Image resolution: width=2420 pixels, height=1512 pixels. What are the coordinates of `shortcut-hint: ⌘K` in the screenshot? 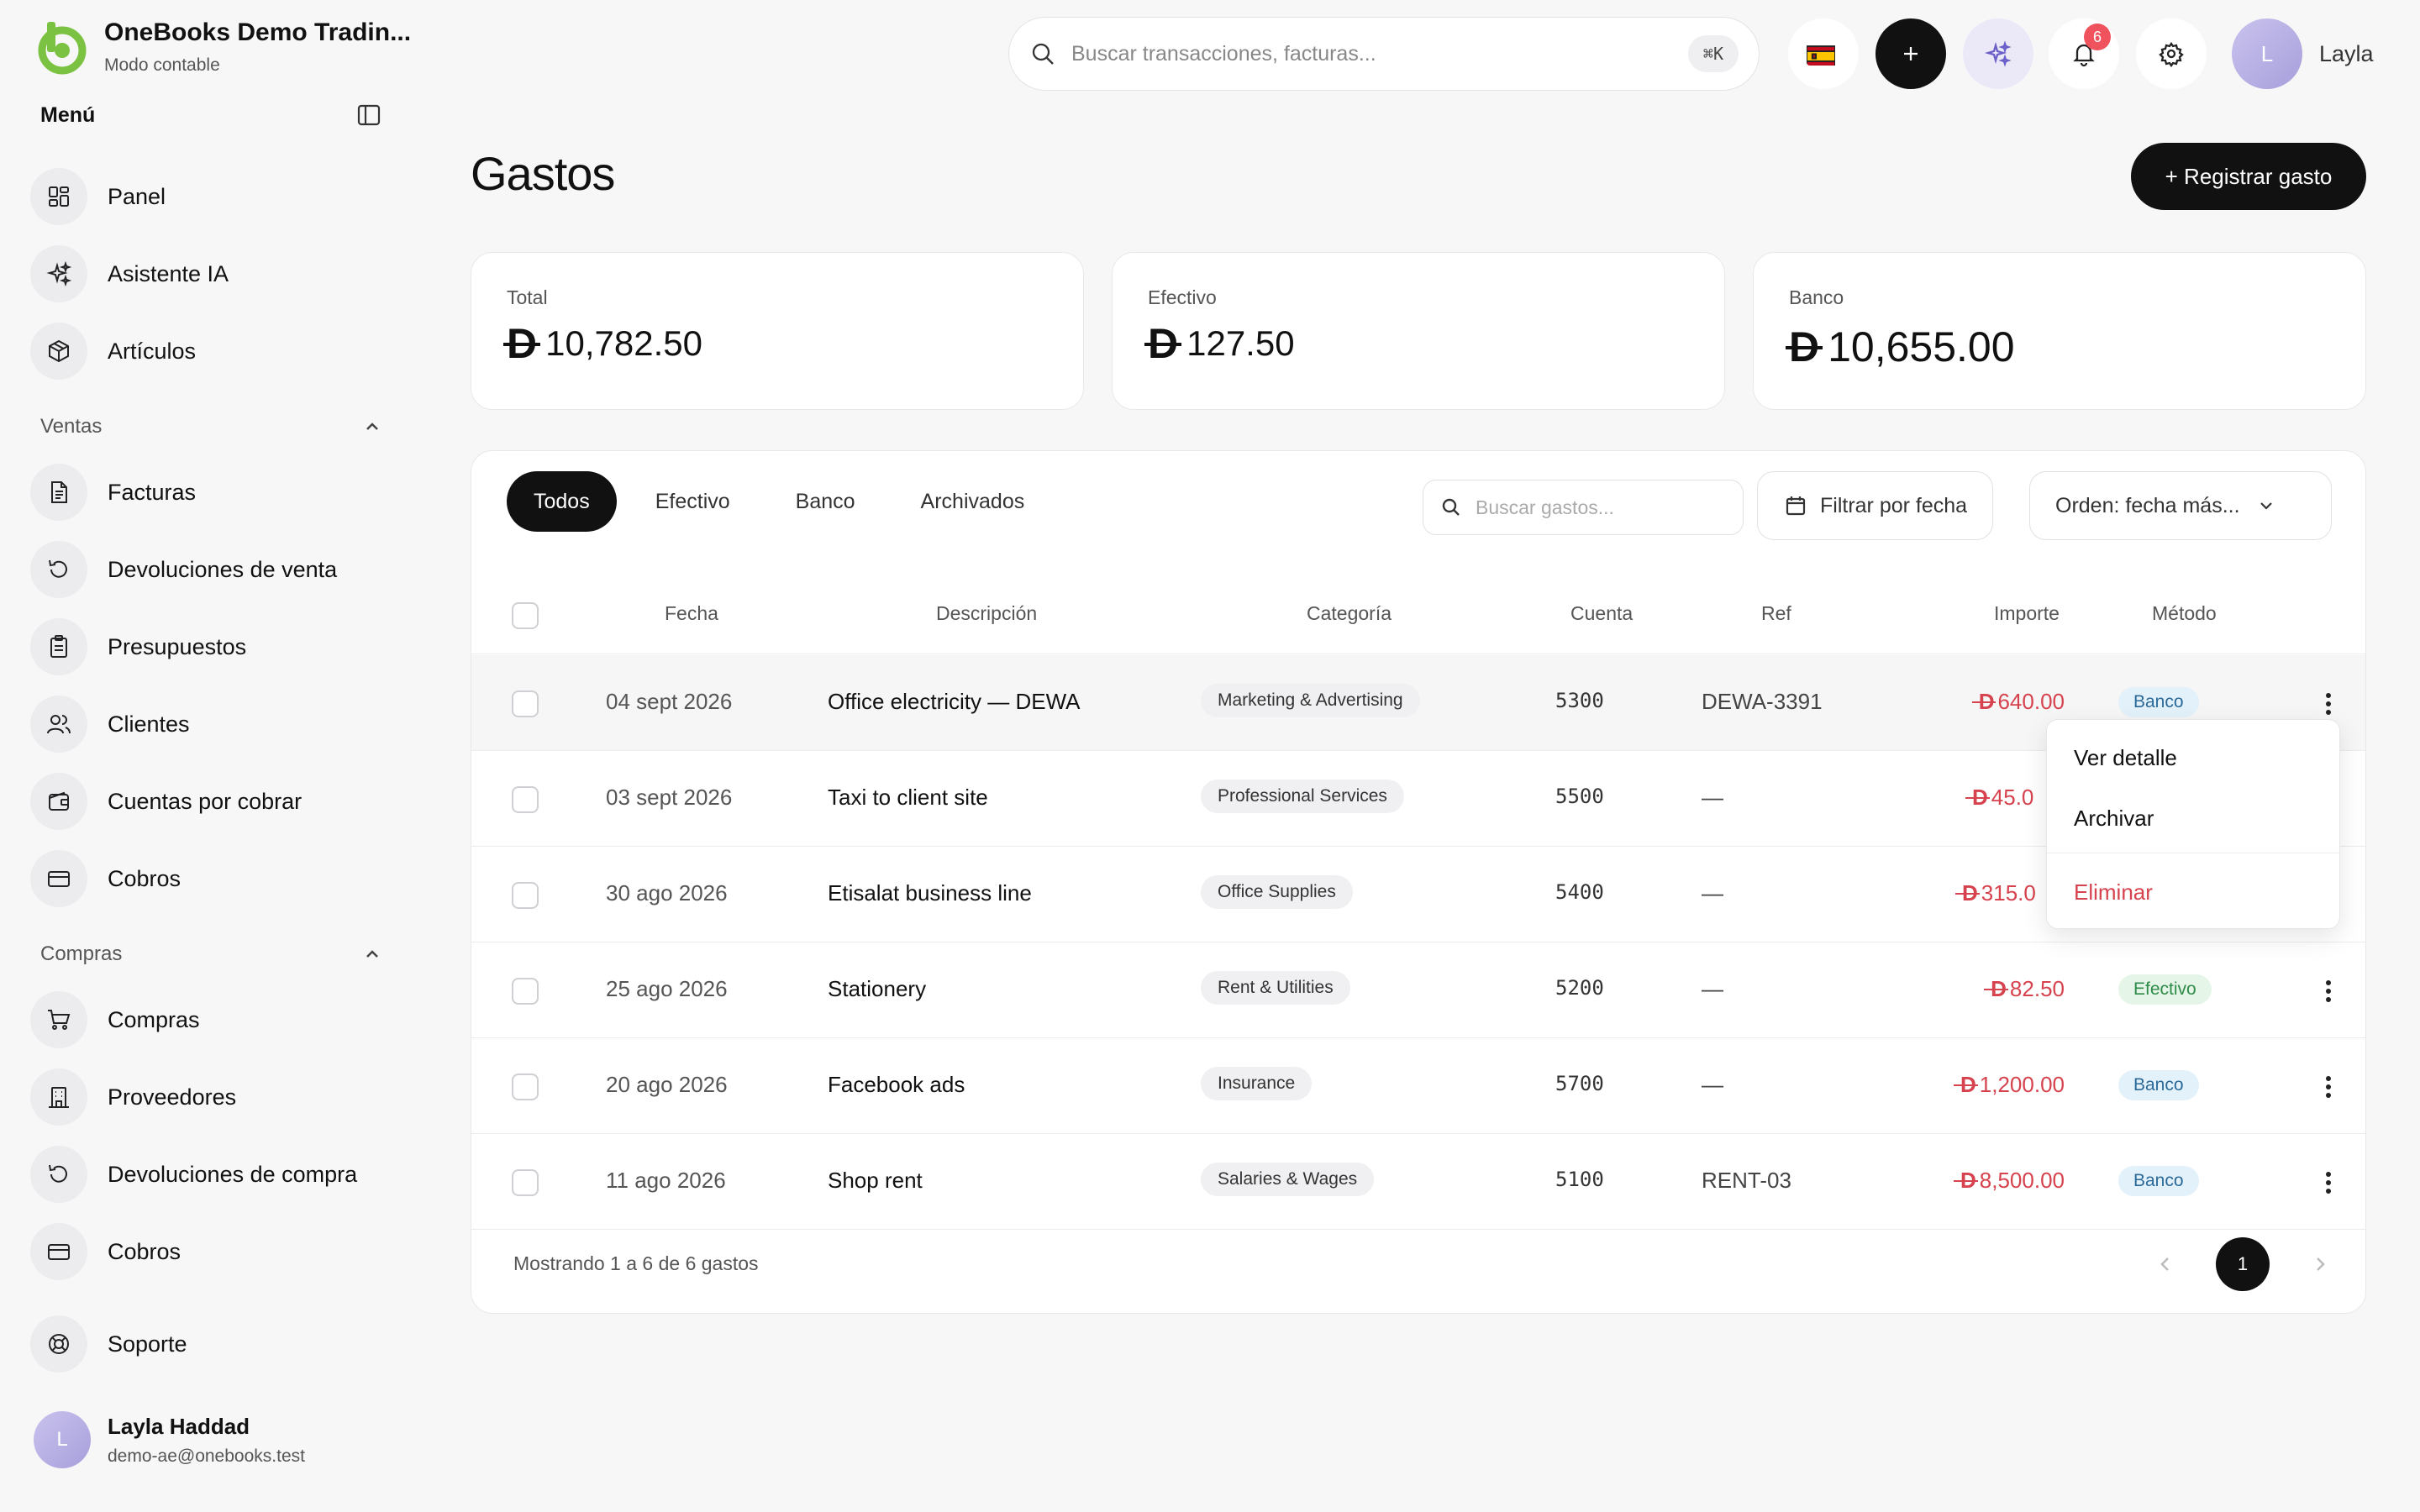 It's located at (1713, 53).